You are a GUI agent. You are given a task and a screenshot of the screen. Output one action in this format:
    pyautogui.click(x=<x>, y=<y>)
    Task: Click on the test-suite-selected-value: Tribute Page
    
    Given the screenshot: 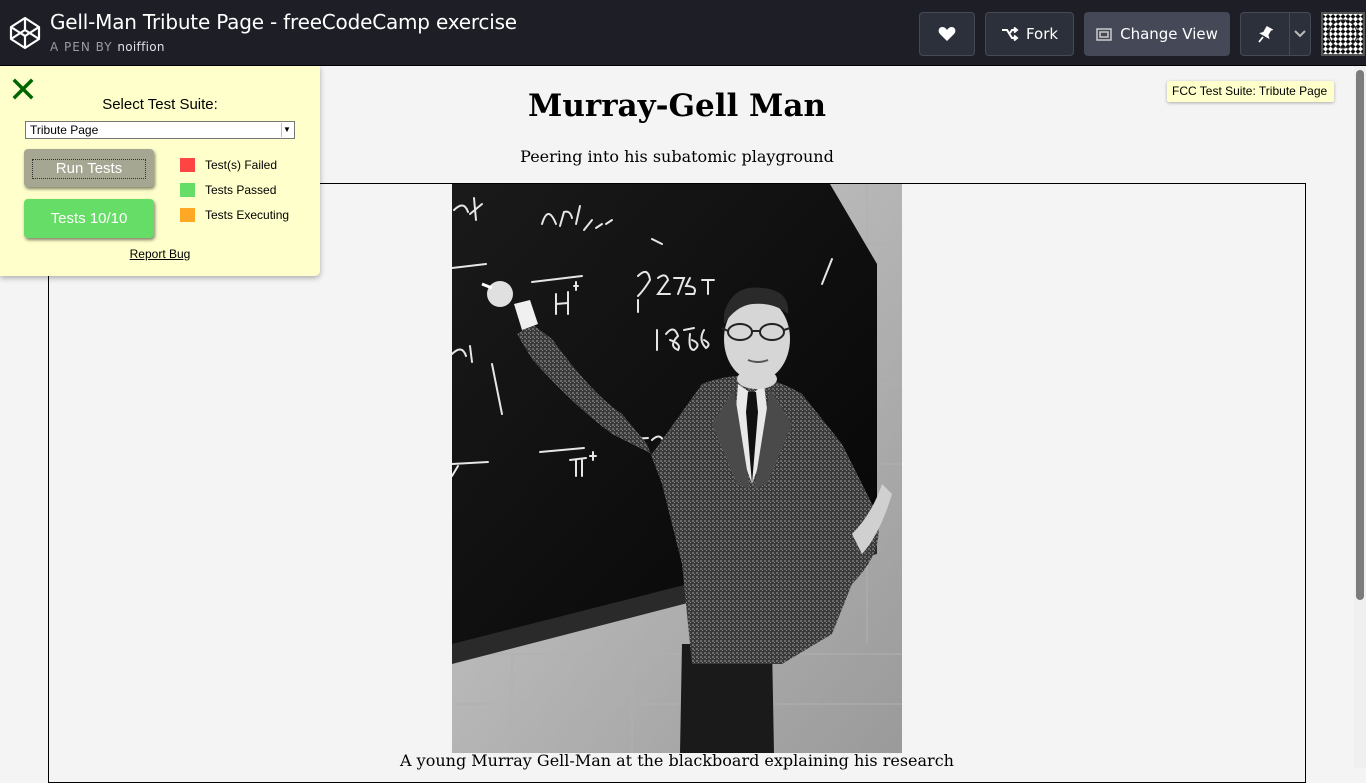 What is the action you would take?
    pyautogui.click(x=64, y=130)
    